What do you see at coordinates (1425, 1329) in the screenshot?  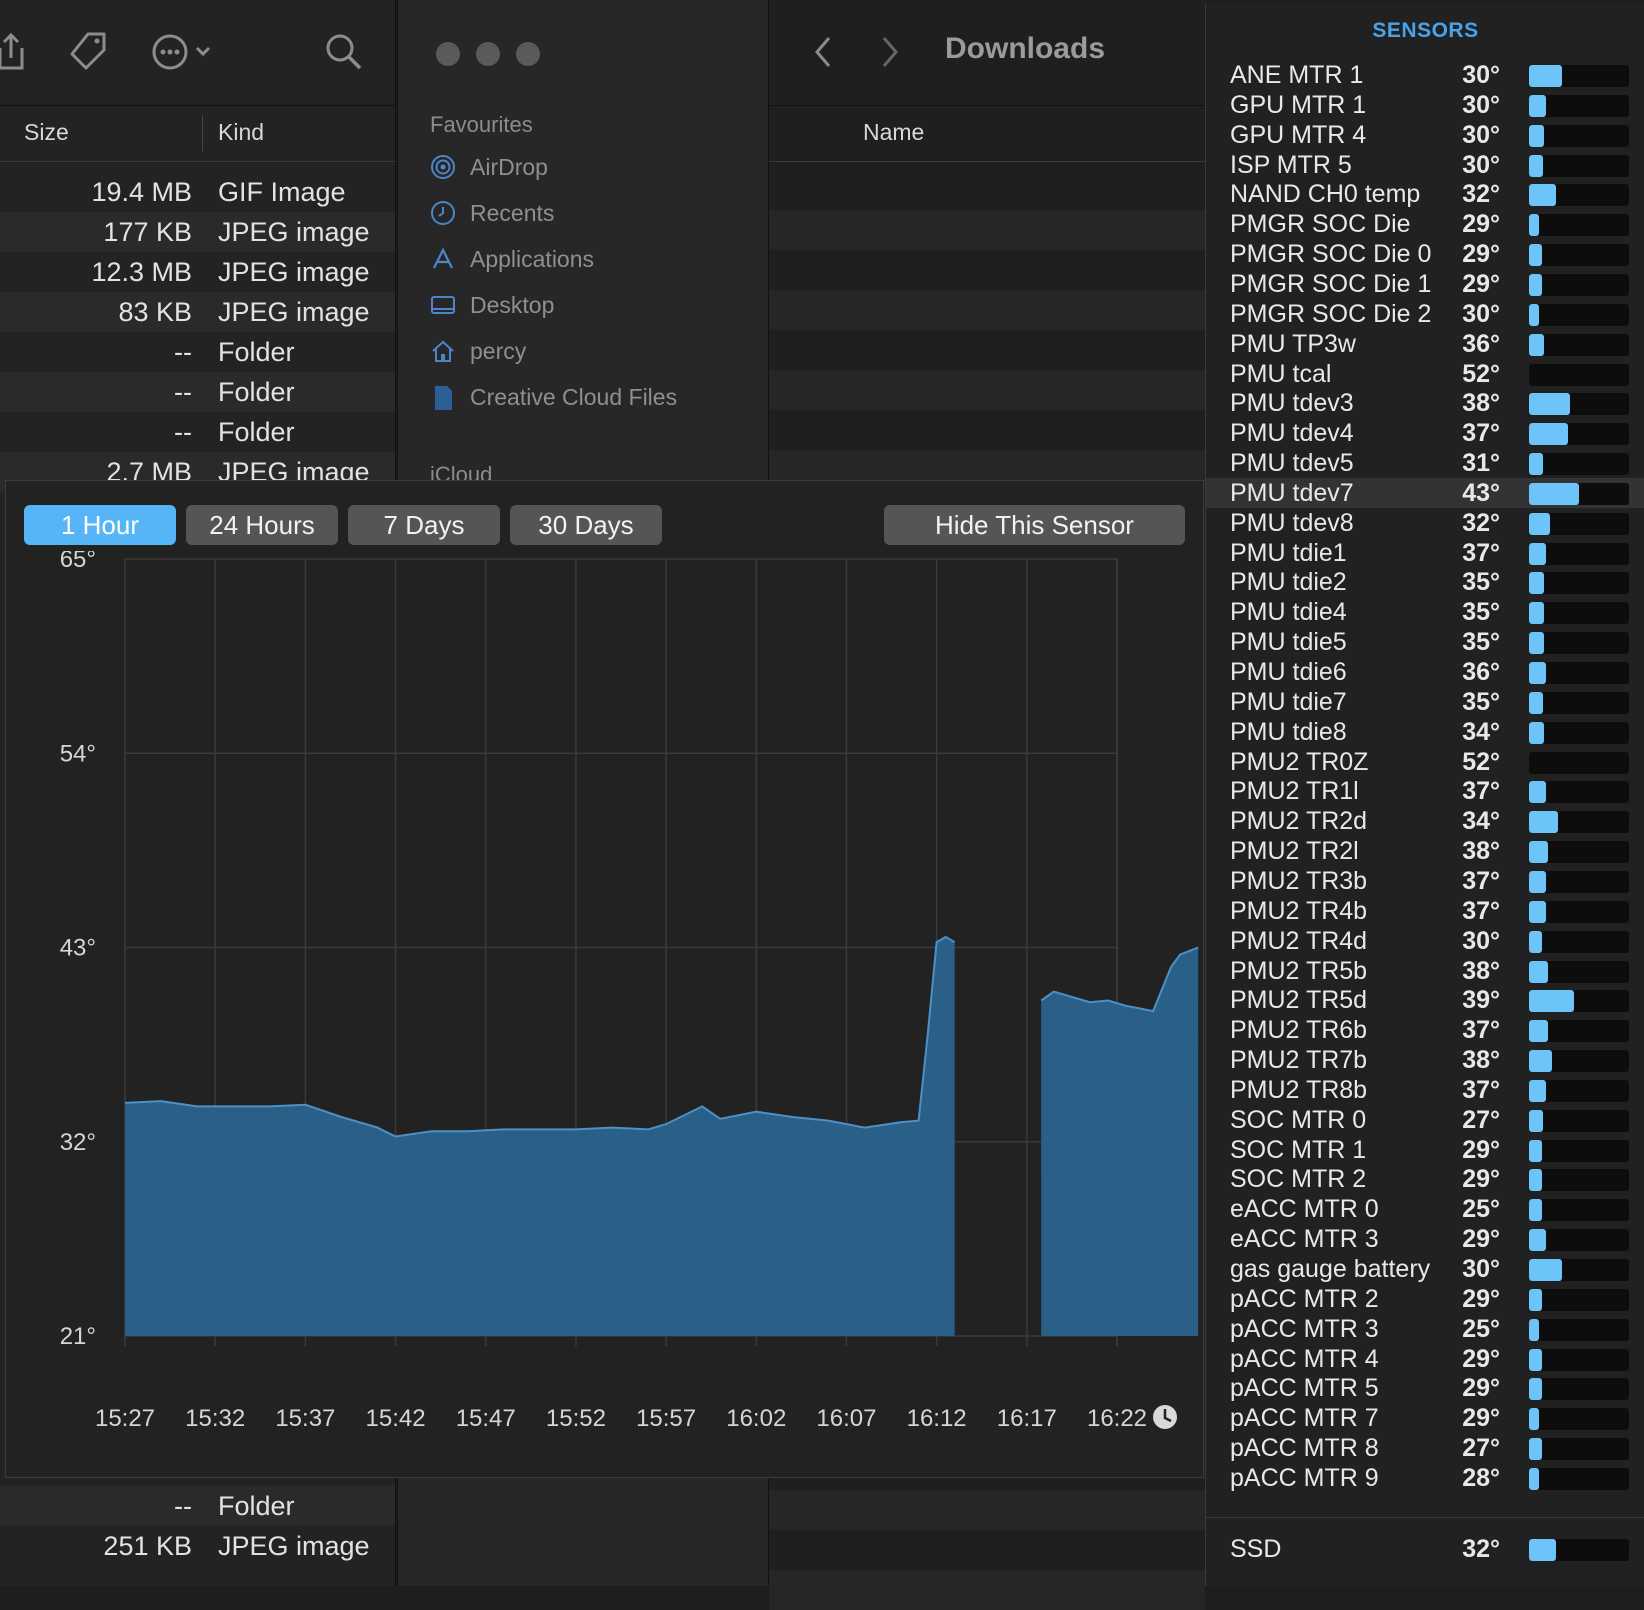 I see `sensor-row: pACC MTR 3 25°` at bounding box center [1425, 1329].